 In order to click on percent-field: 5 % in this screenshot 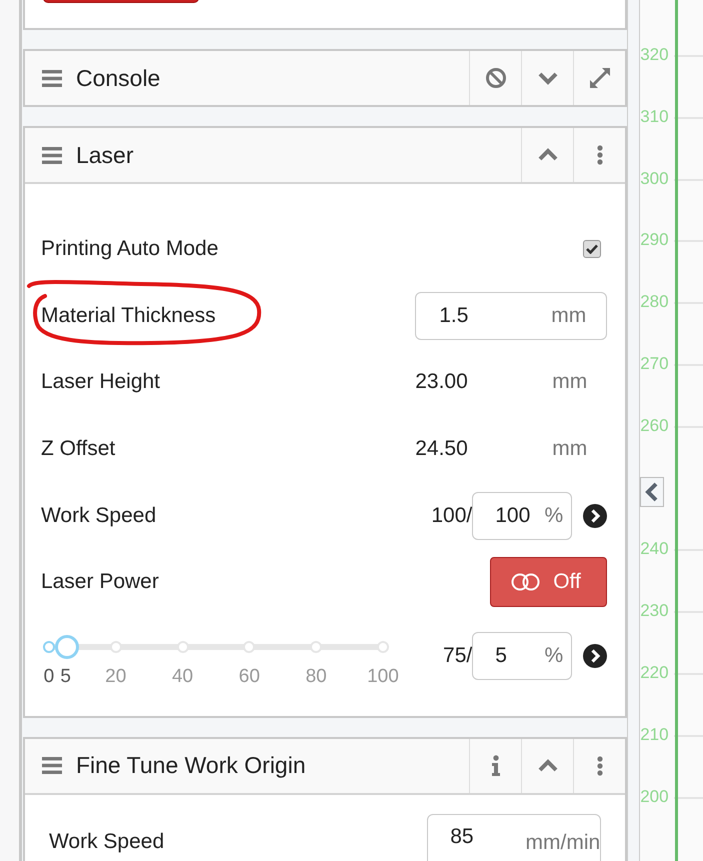, I will do `click(522, 656)`.